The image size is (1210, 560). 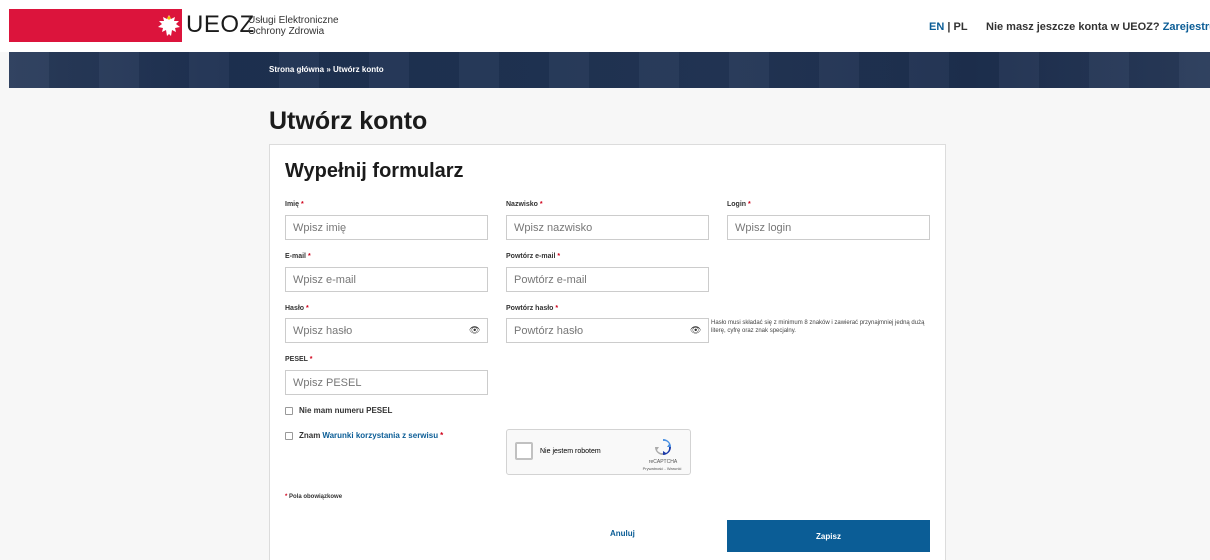 What do you see at coordinates (607, 330) in the screenshot?
I see `password-repeat-input` at bounding box center [607, 330].